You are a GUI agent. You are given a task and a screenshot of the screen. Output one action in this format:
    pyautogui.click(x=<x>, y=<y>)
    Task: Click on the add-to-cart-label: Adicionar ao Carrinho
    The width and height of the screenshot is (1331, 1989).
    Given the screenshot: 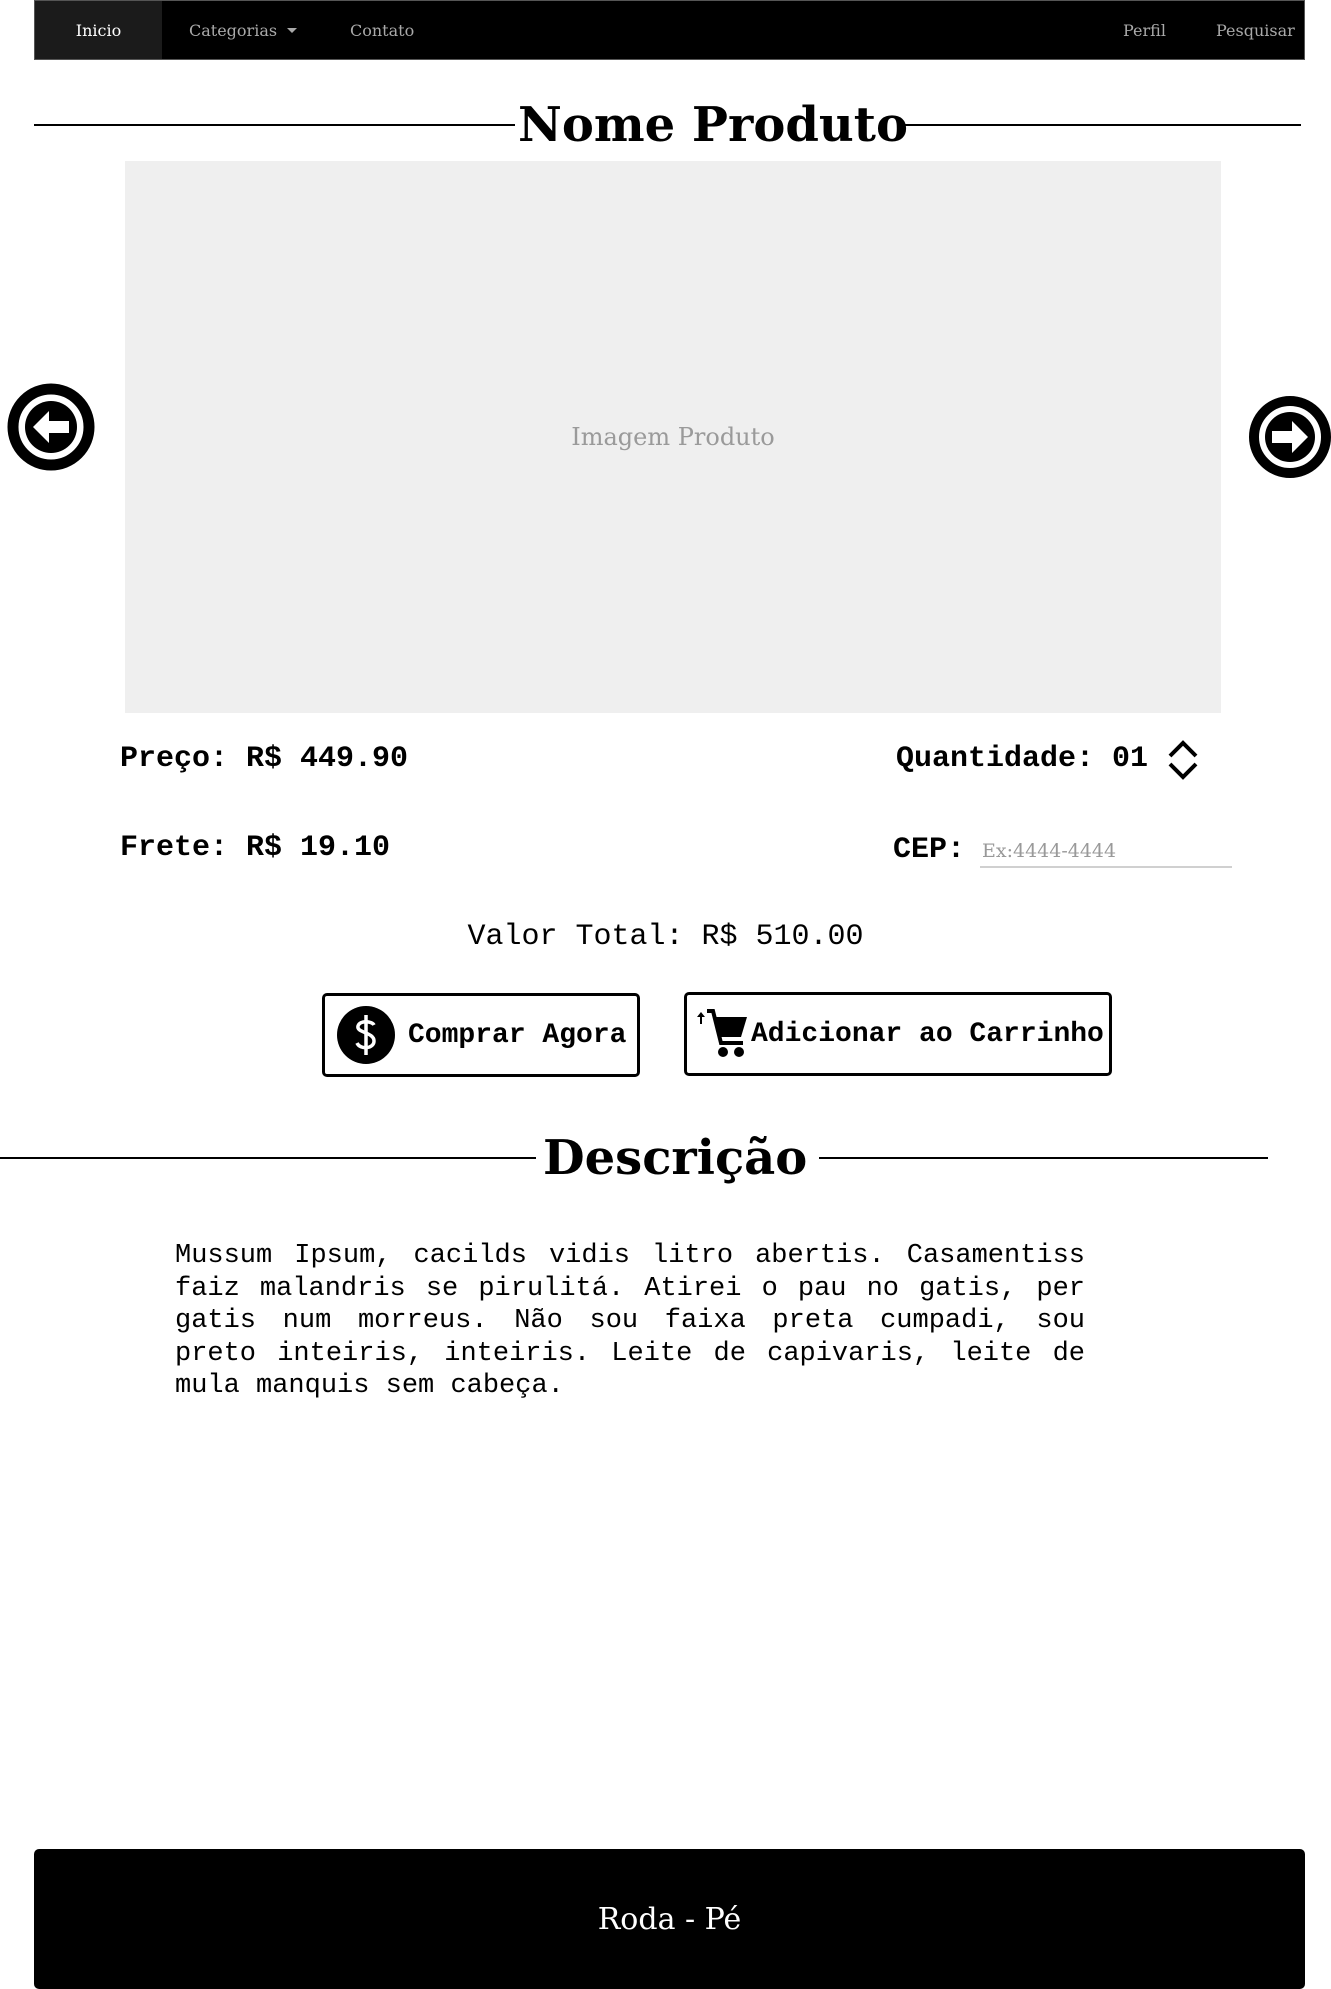 What is the action you would take?
    pyautogui.click(x=927, y=1034)
    